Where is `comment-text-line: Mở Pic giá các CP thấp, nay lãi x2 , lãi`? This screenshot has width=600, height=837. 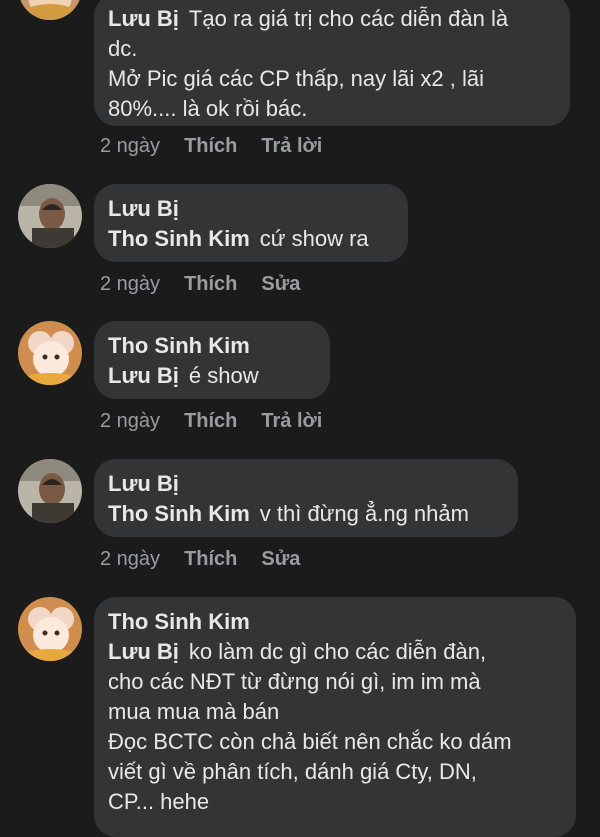 comment-text-line: Mở Pic giá các CP thấp, nay lãi x2 , lãi is located at coordinates (296, 78).